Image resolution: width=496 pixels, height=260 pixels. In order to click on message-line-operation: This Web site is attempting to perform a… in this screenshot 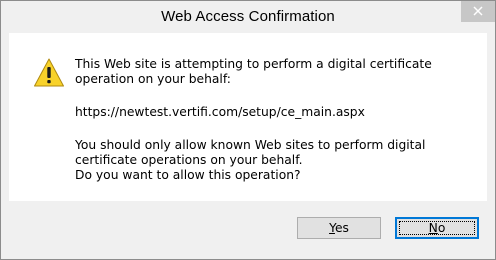, I will do `click(253, 71)`.